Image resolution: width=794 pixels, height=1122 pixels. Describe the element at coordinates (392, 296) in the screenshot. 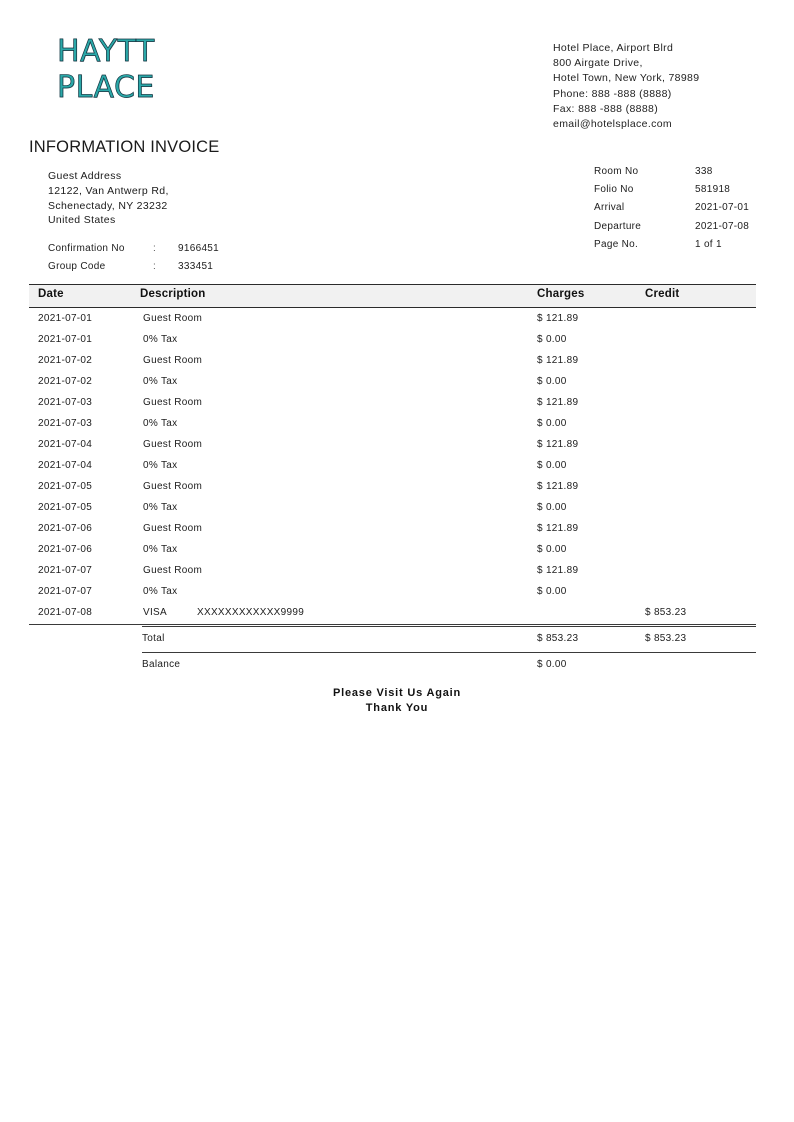

I see `table-header-row: Date Description Charges Credit` at that location.